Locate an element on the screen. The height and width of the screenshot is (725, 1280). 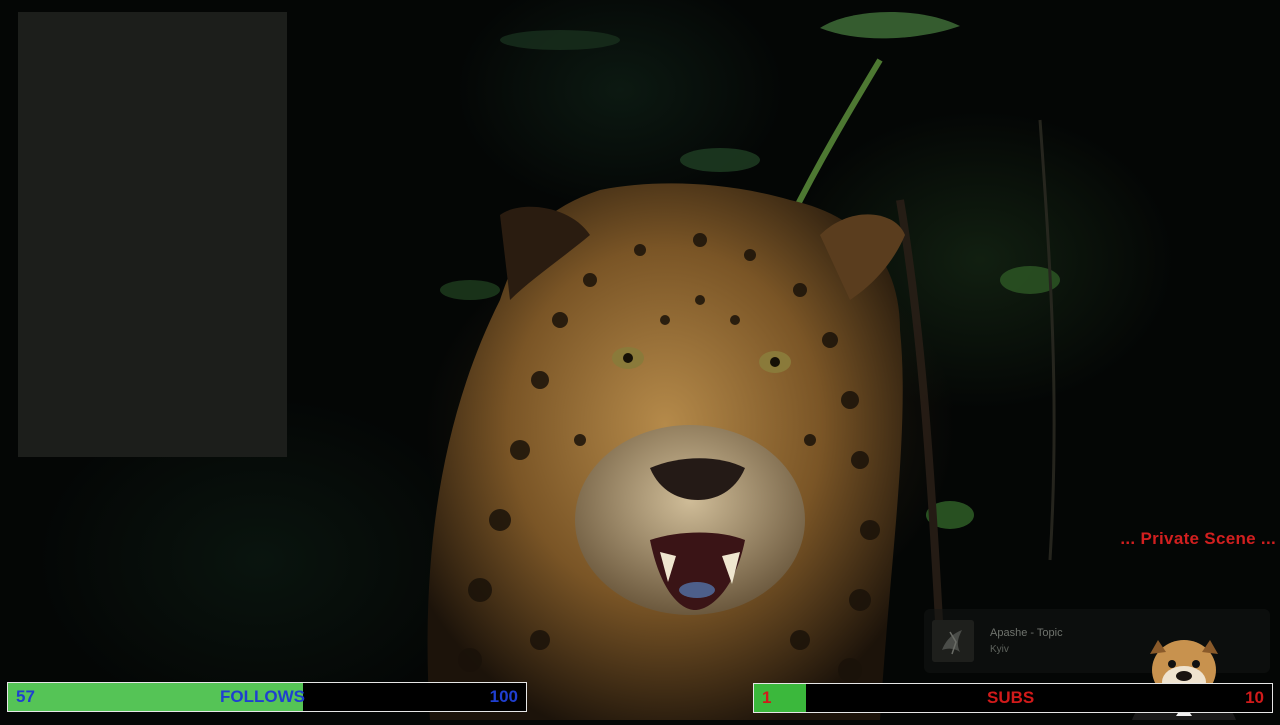
subs-goal-bar: 1 SUBS 10 is located at coordinates (1013, 698).